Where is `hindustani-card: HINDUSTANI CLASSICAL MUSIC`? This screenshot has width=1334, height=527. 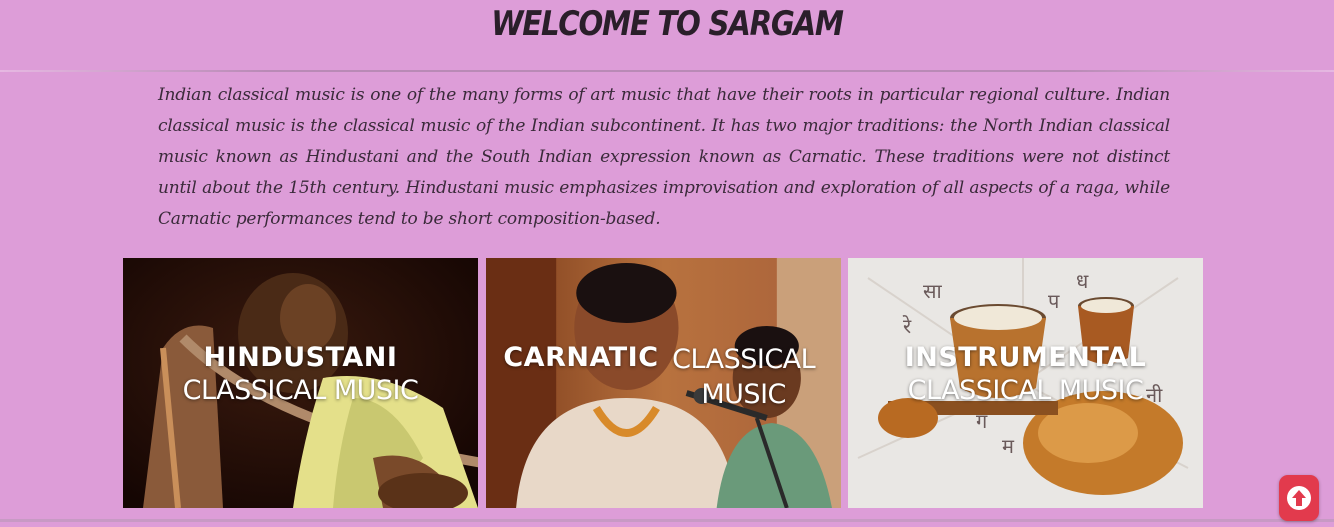
hindustani-card: HINDUSTANI CLASSICAL MUSIC is located at coordinates (300, 383).